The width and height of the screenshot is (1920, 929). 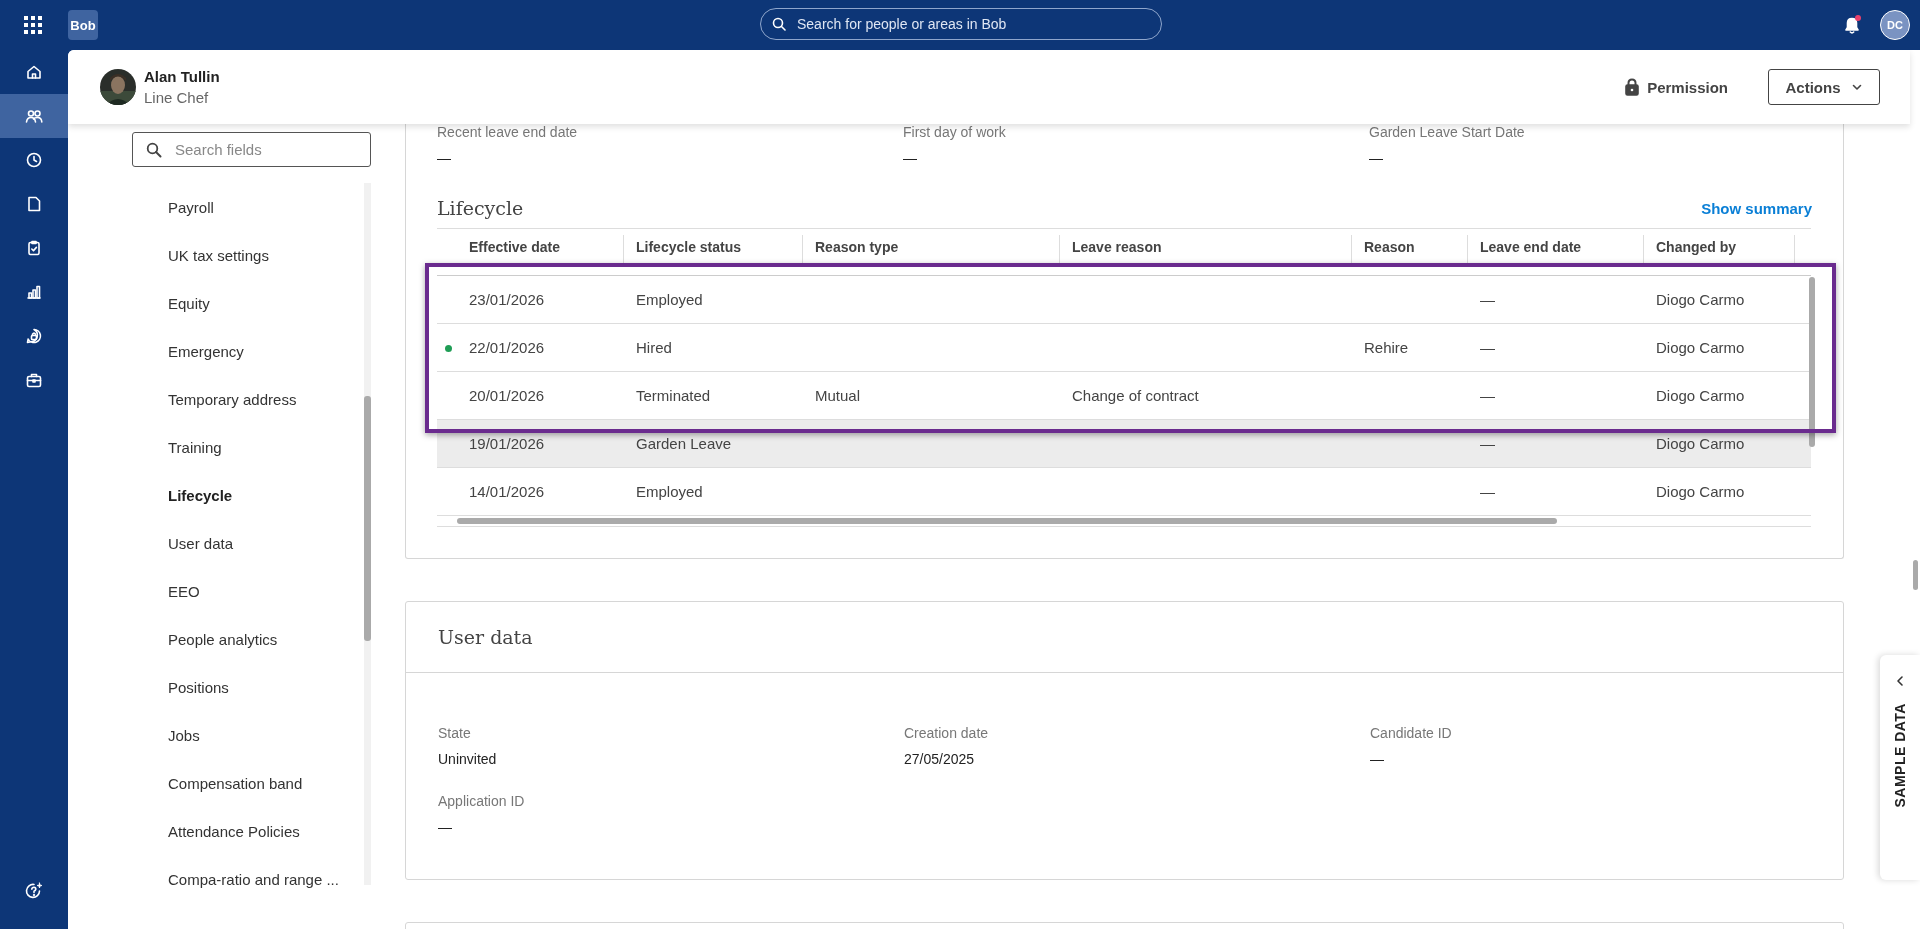 What do you see at coordinates (857, 247) in the screenshot?
I see `column-header: Reason type` at bounding box center [857, 247].